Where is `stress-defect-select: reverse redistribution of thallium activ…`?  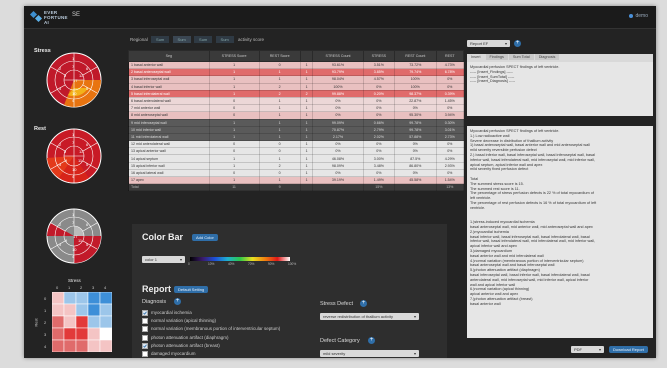
stress-defect-select: reverse redistribution of thallium activ… is located at coordinates (369, 316).